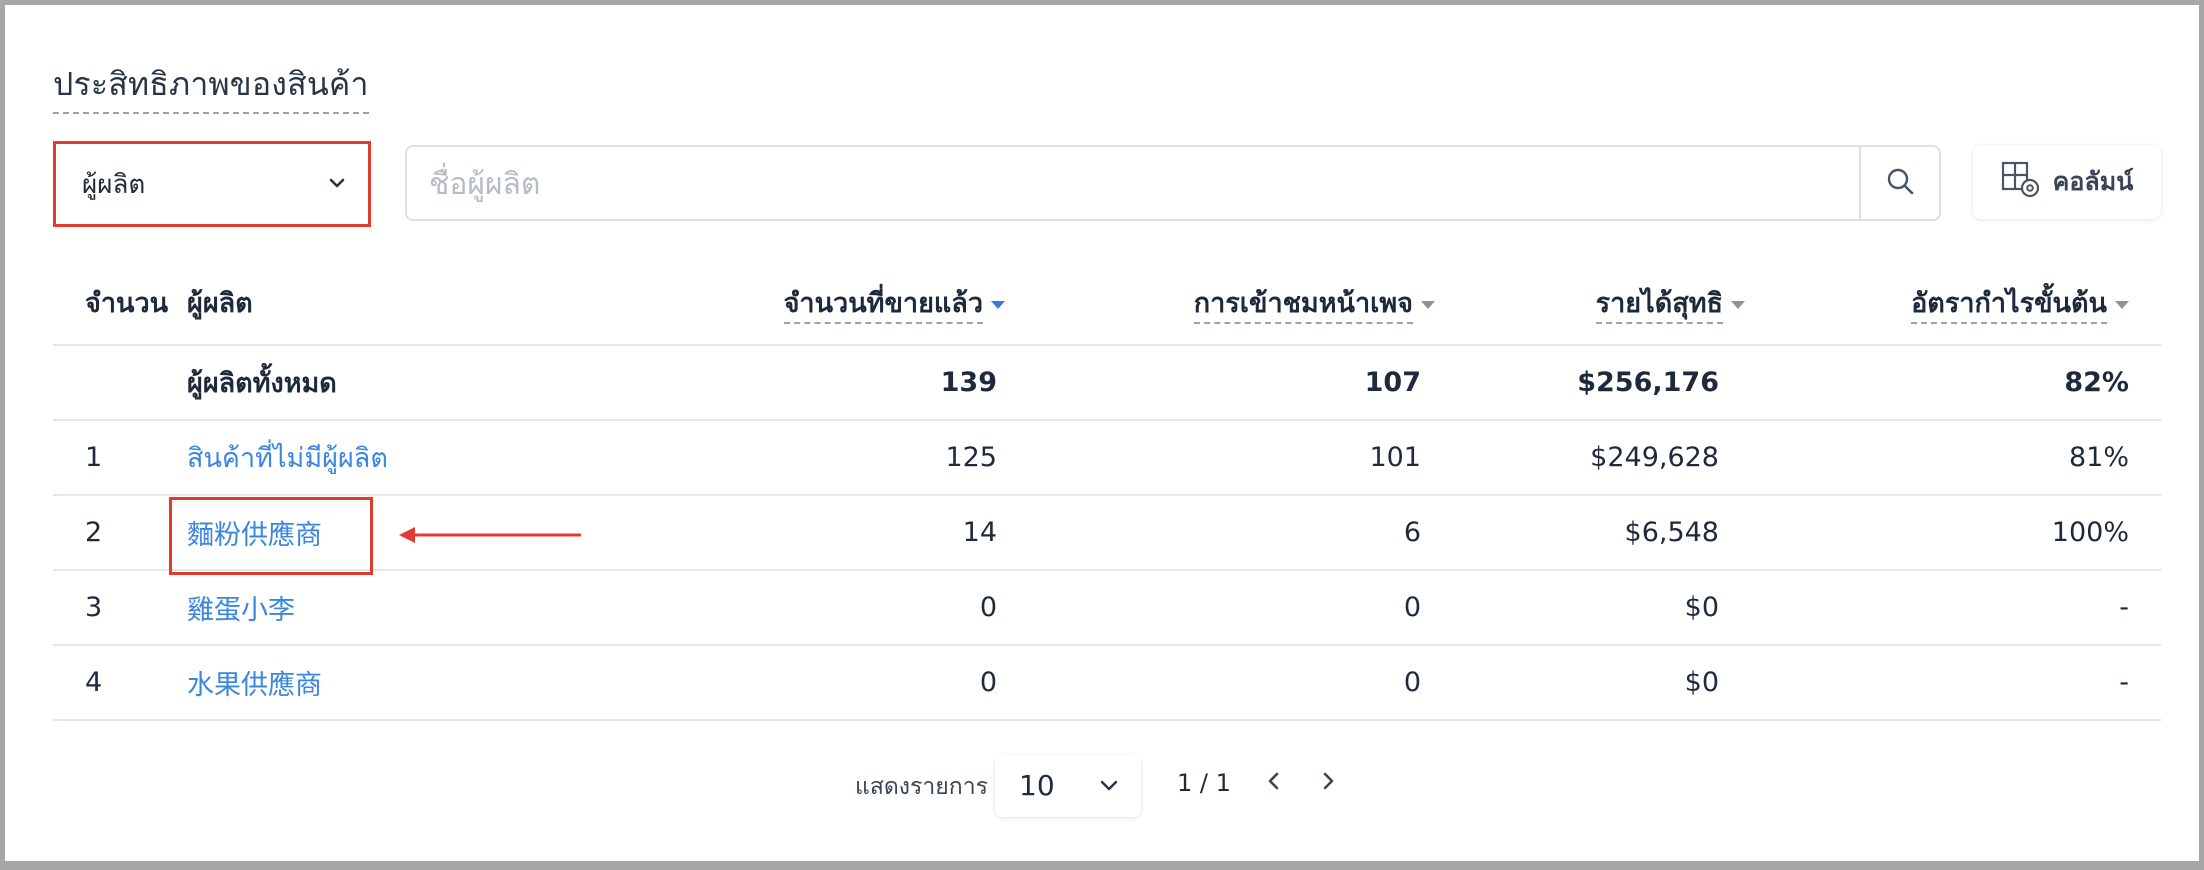 This screenshot has height=870, width=2204. I want to click on vendor-link: สินค้าที่ไม่มีผู้ผลิต, so click(385, 457).